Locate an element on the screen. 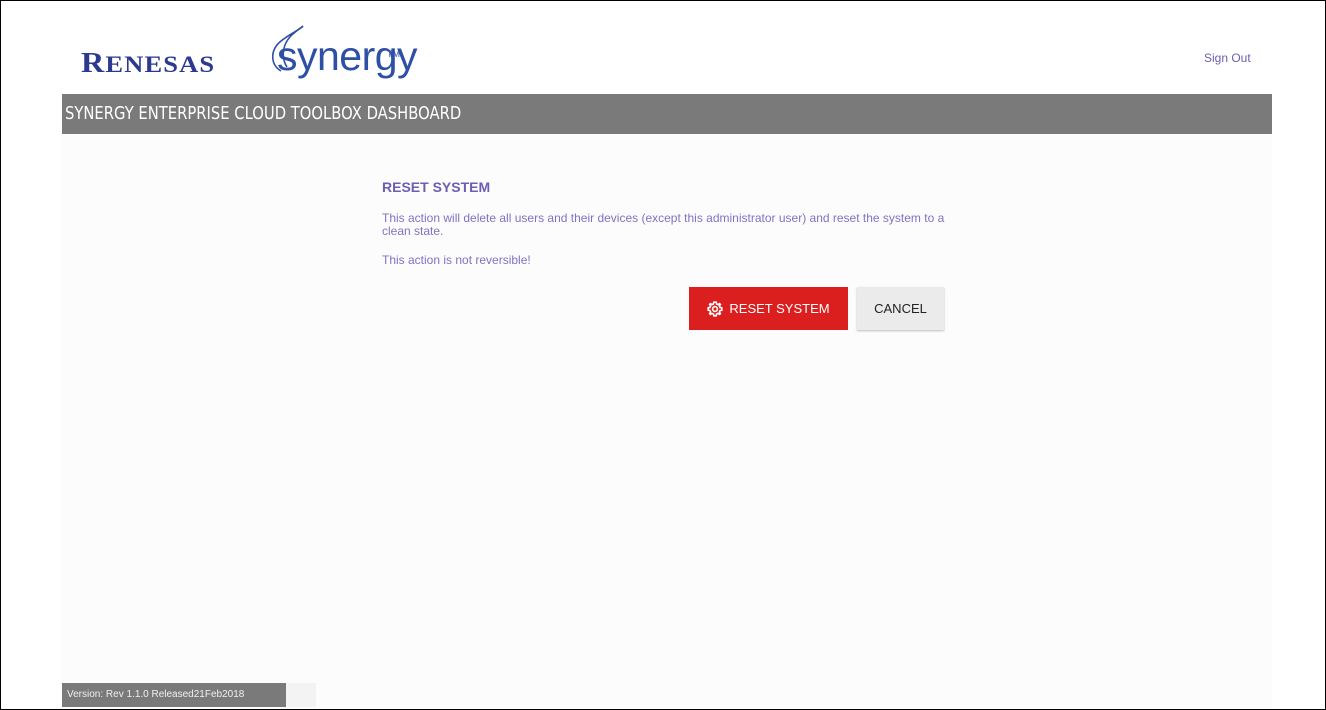 The height and width of the screenshot is (710, 1326). cancel-button: CANCEL is located at coordinates (900, 308).